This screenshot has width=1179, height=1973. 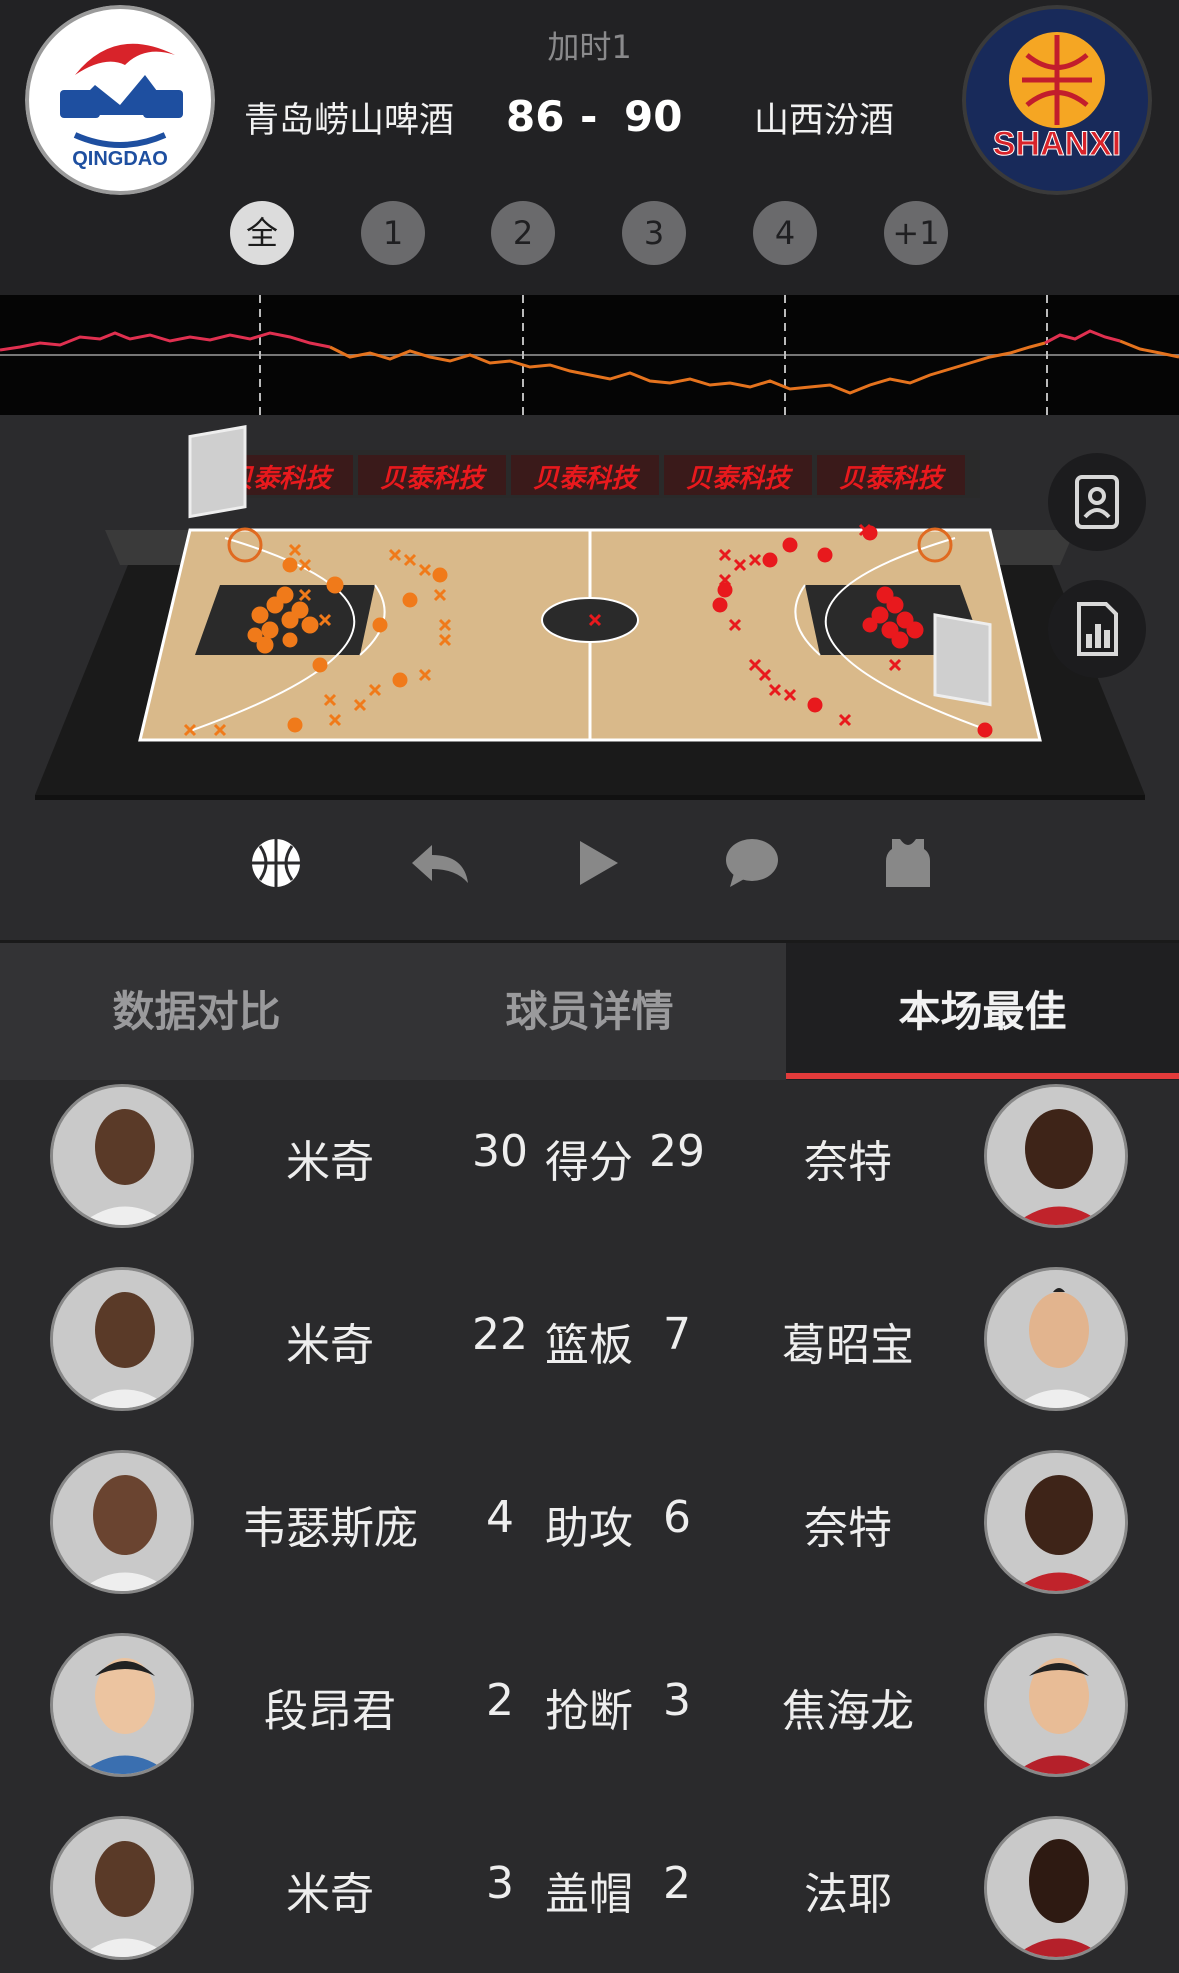 I want to click on best-row-assists: 韦瑟斯庞 4 助攻 6 奈特, so click(x=589, y=1537).